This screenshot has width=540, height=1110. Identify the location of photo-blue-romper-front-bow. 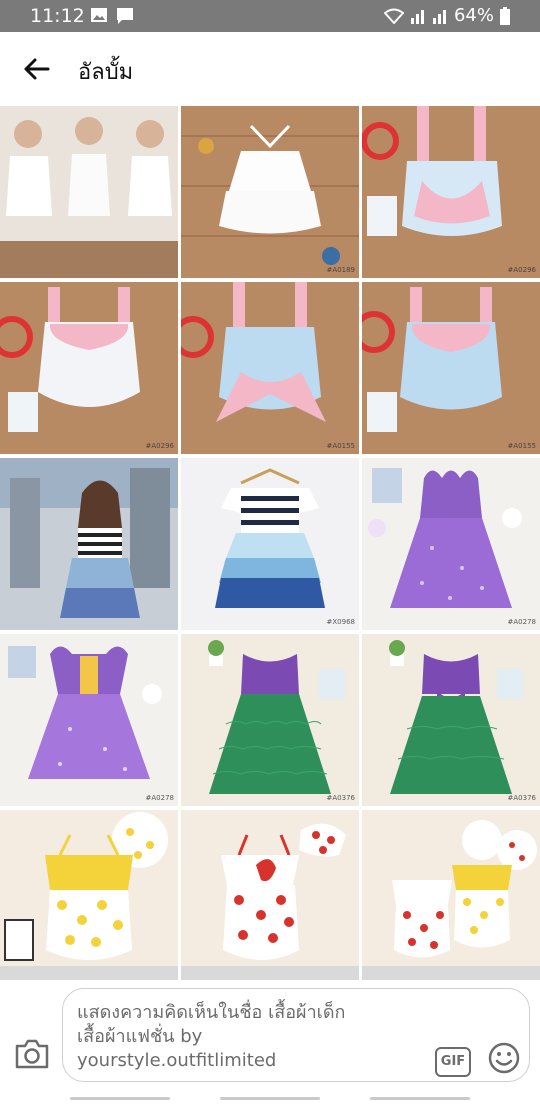
(451, 368).